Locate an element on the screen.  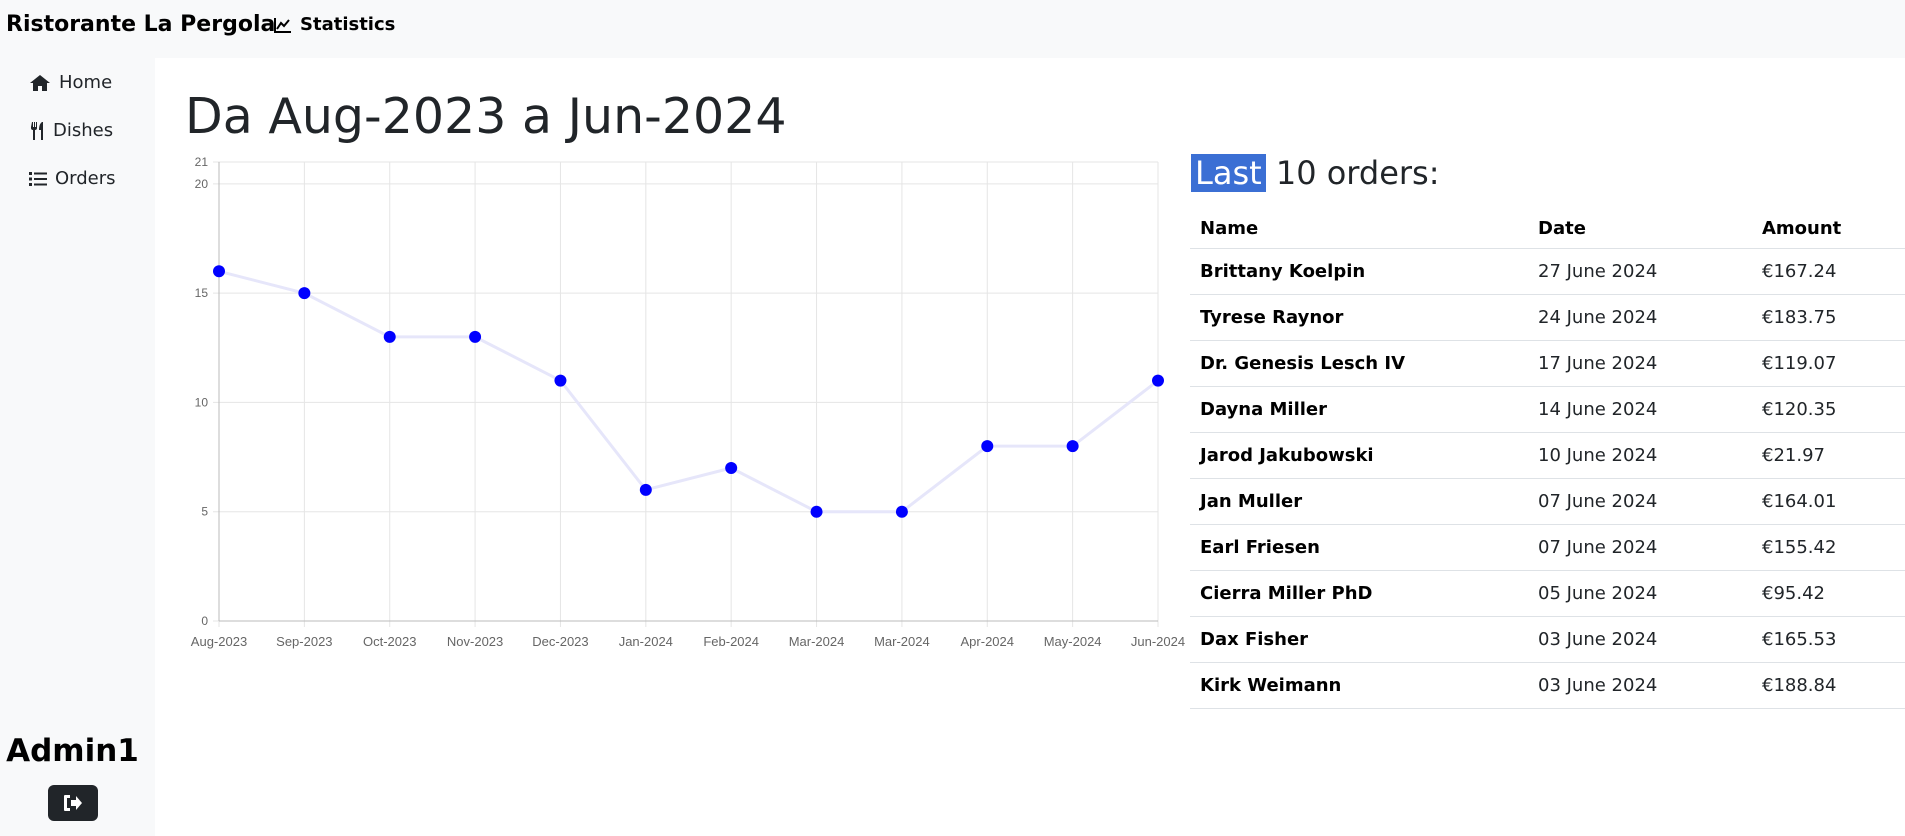
table-row: Dax Fisher 03 June 2024 €165.53 is located at coordinates (1547, 639).